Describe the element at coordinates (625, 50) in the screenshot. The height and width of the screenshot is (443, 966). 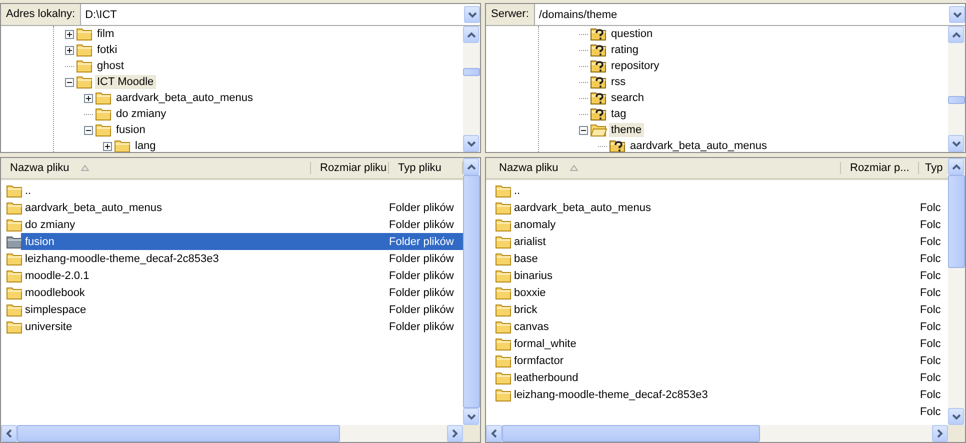
I see `tree-item: rating` at that location.